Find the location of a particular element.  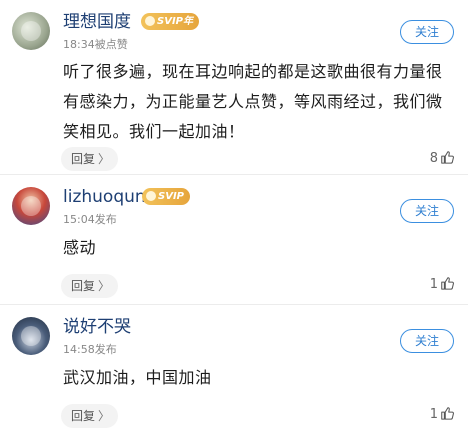

comment-text: 武汉加油，中国加油 is located at coordinates (137, 377).